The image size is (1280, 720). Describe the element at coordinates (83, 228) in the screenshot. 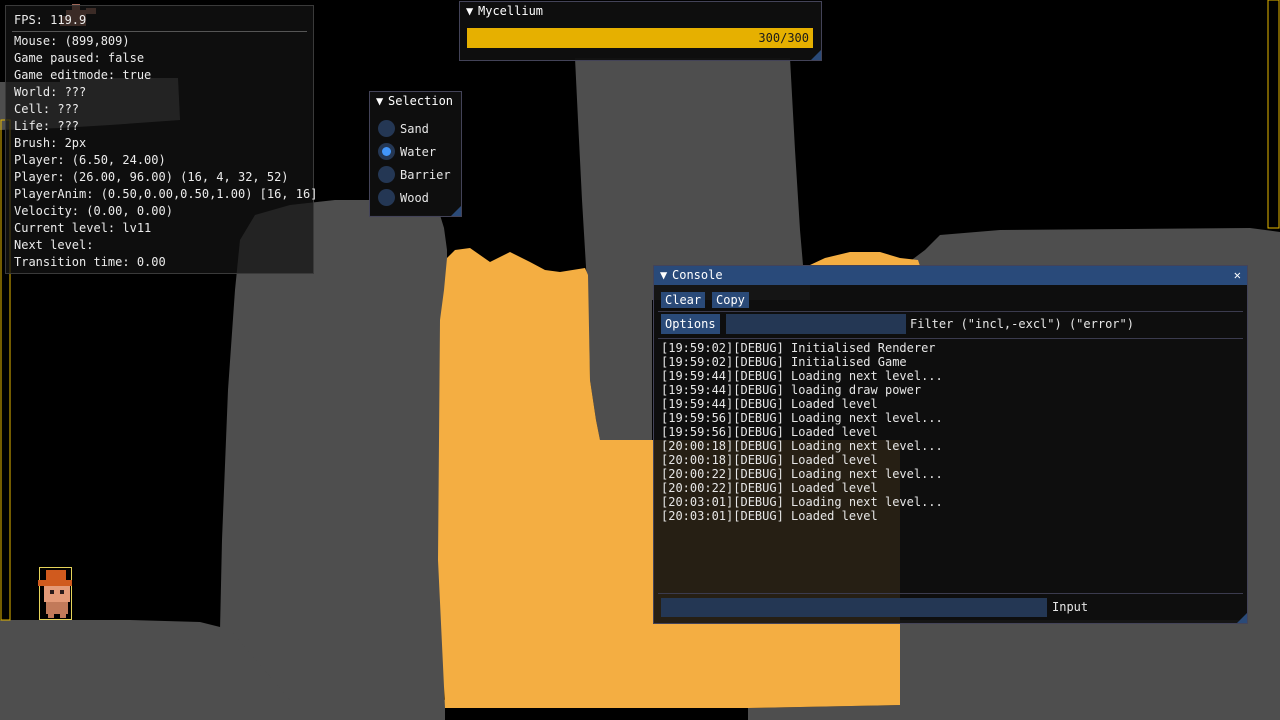

I see `debug-current-level: Current level: lv11` at that location.